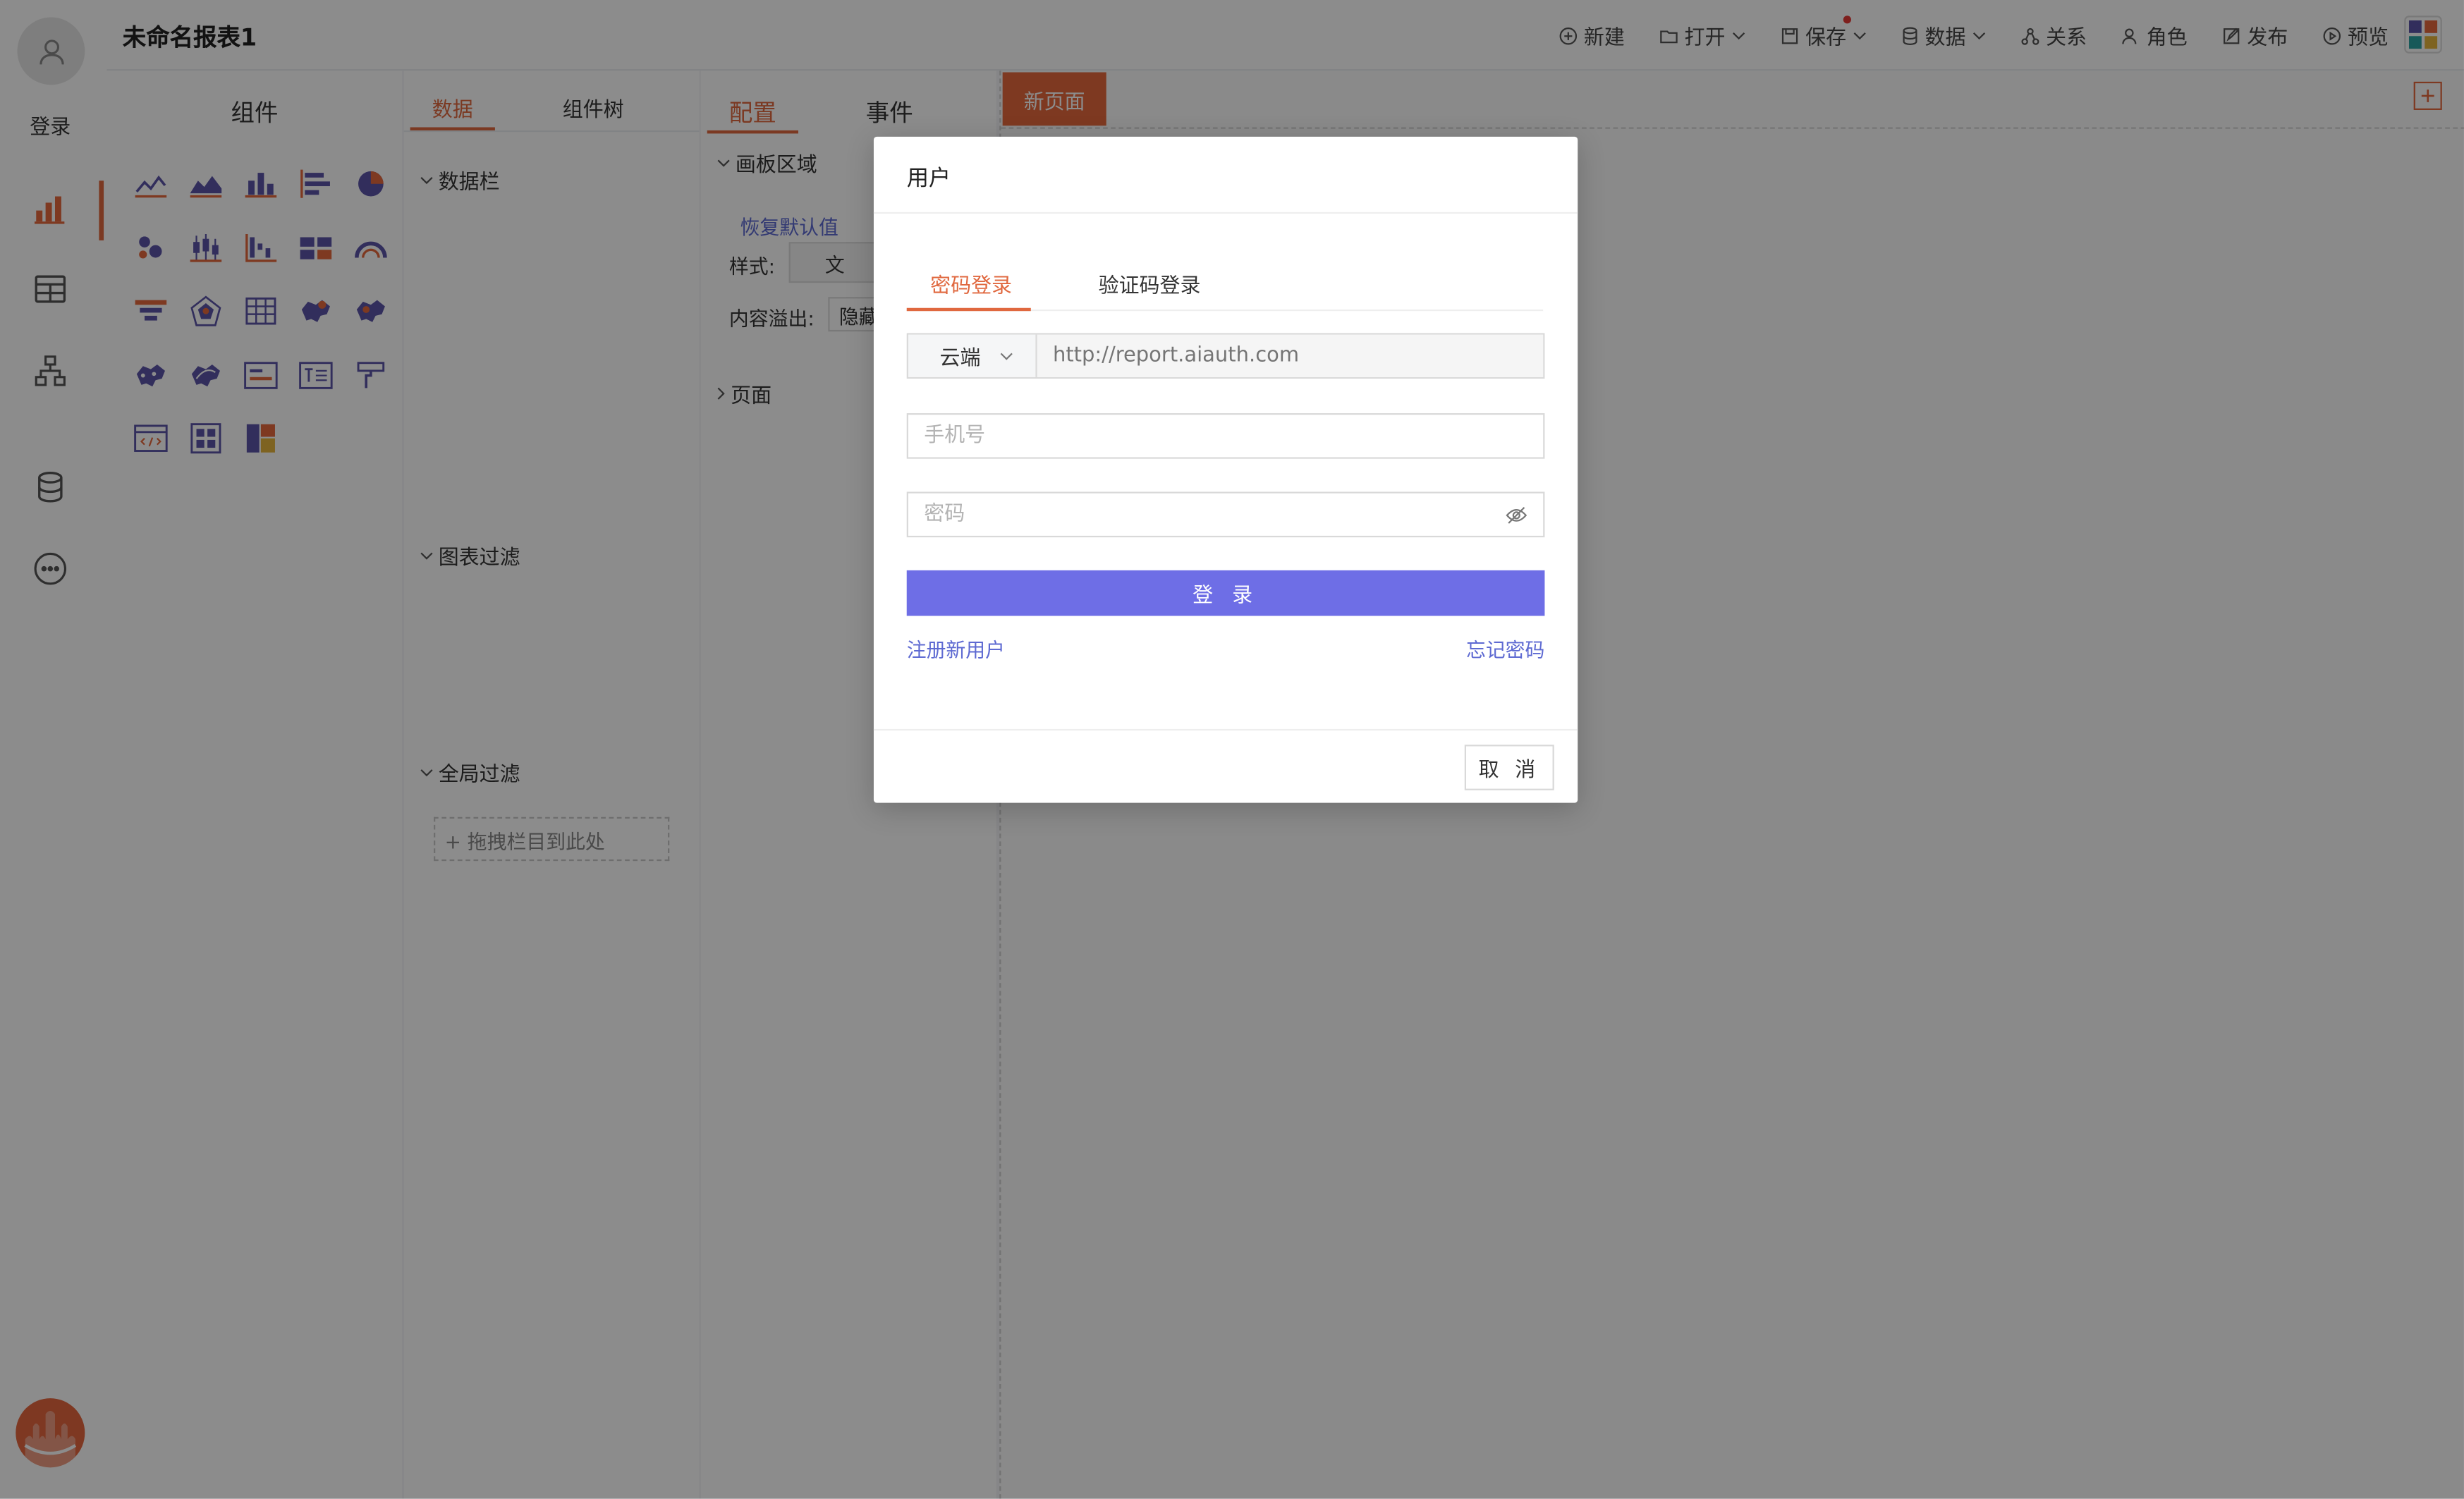  Describe the element at coordinates (1006, 356) in the screenshot. I see `chevron-down-icon` at that location.